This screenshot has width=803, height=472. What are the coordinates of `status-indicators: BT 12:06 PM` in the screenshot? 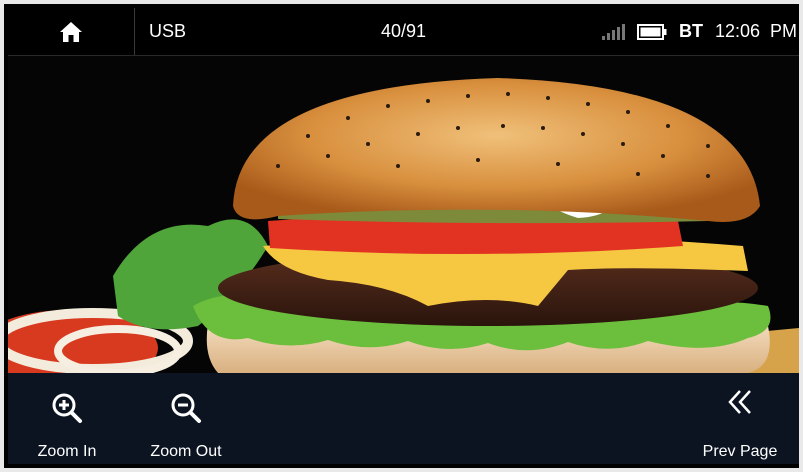 It's located at (699, 31).